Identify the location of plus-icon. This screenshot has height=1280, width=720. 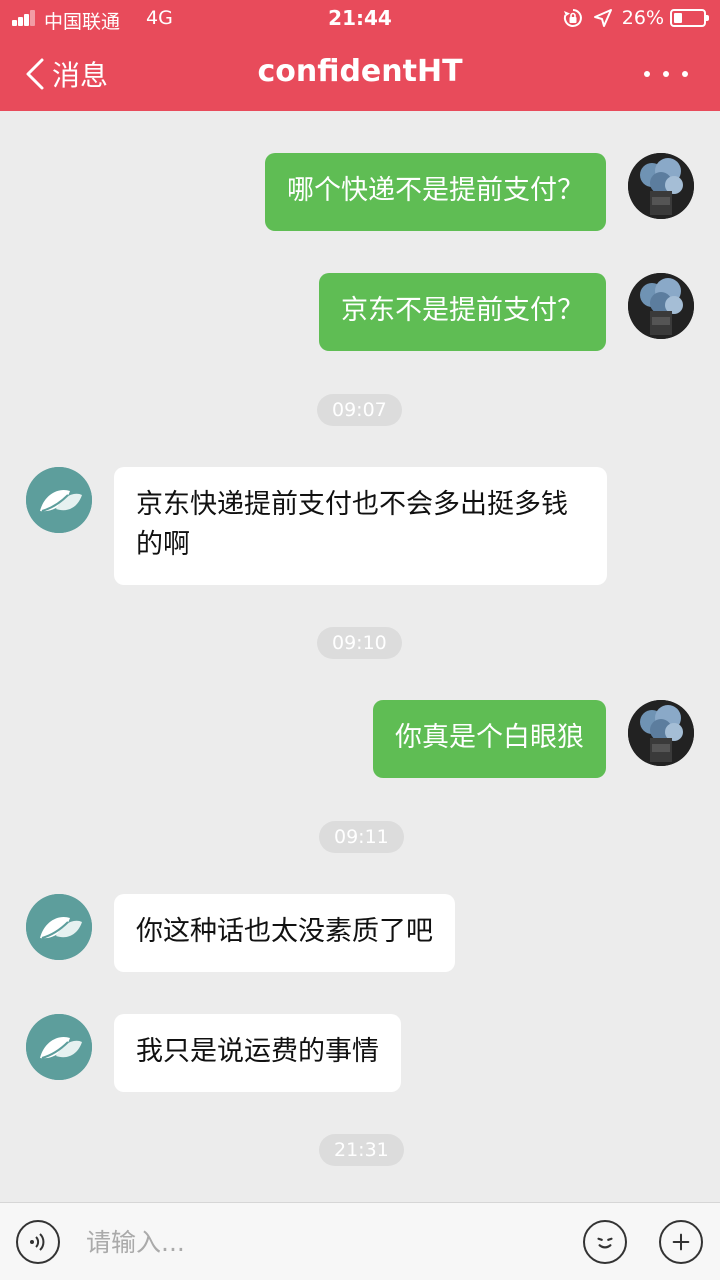
(681, 1242).